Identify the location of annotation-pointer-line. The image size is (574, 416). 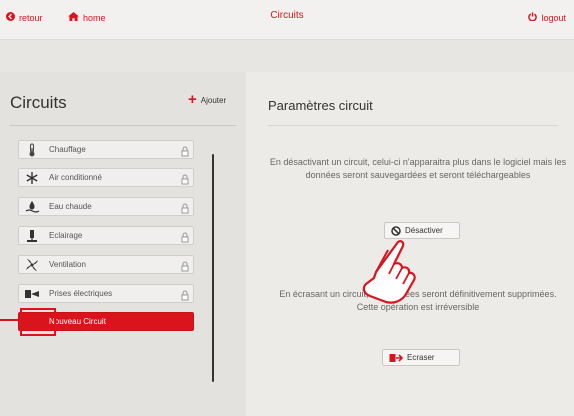
(10, 320).